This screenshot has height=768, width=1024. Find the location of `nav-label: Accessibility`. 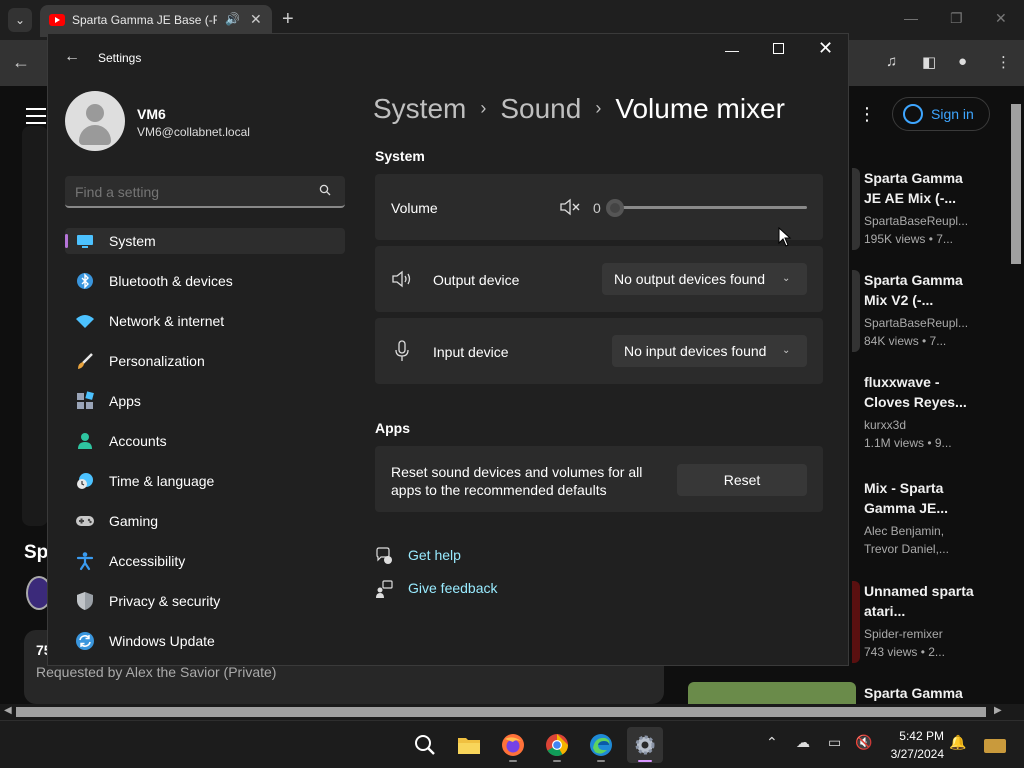

nav-label: Accessibility is located at coordinates (147, 561).